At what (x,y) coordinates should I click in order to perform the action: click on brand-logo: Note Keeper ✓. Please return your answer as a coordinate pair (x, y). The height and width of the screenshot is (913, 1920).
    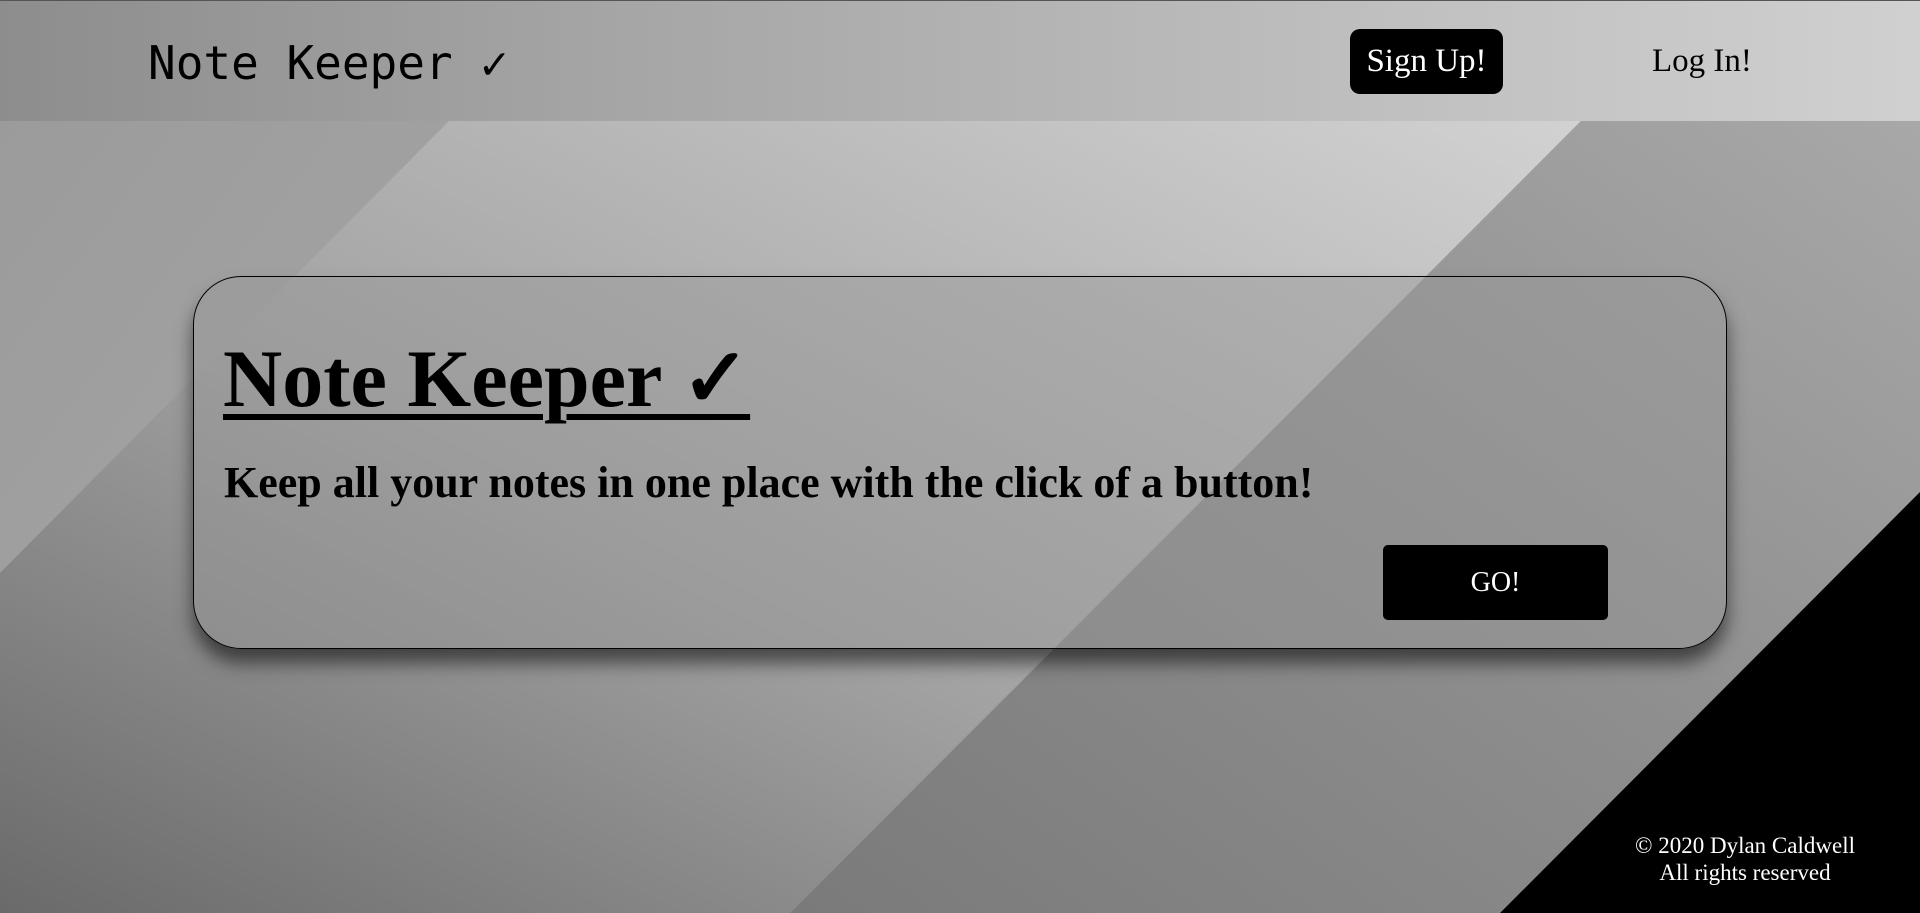
    Looking at the image, I should click on (328, 63).